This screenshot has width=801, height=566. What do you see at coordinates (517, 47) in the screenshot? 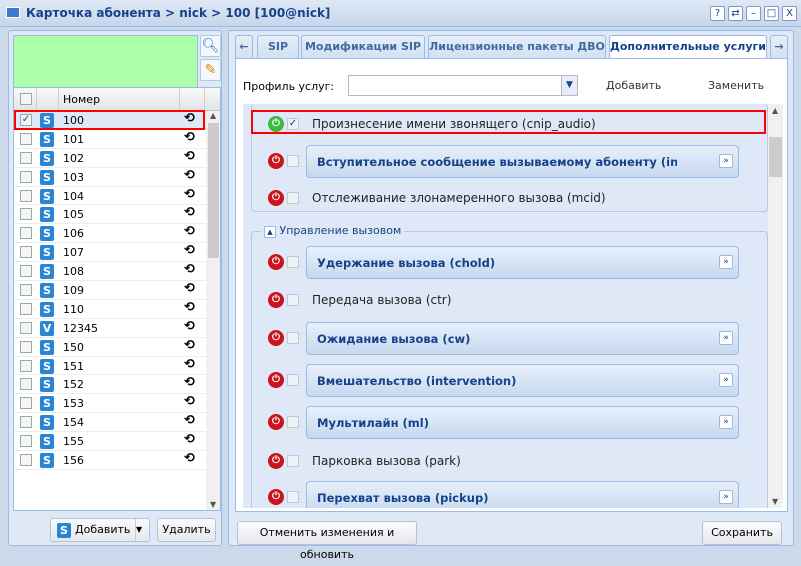
I see `tab-2: Лицензионные пакеты ДВО` at bounding box center [517, 47].